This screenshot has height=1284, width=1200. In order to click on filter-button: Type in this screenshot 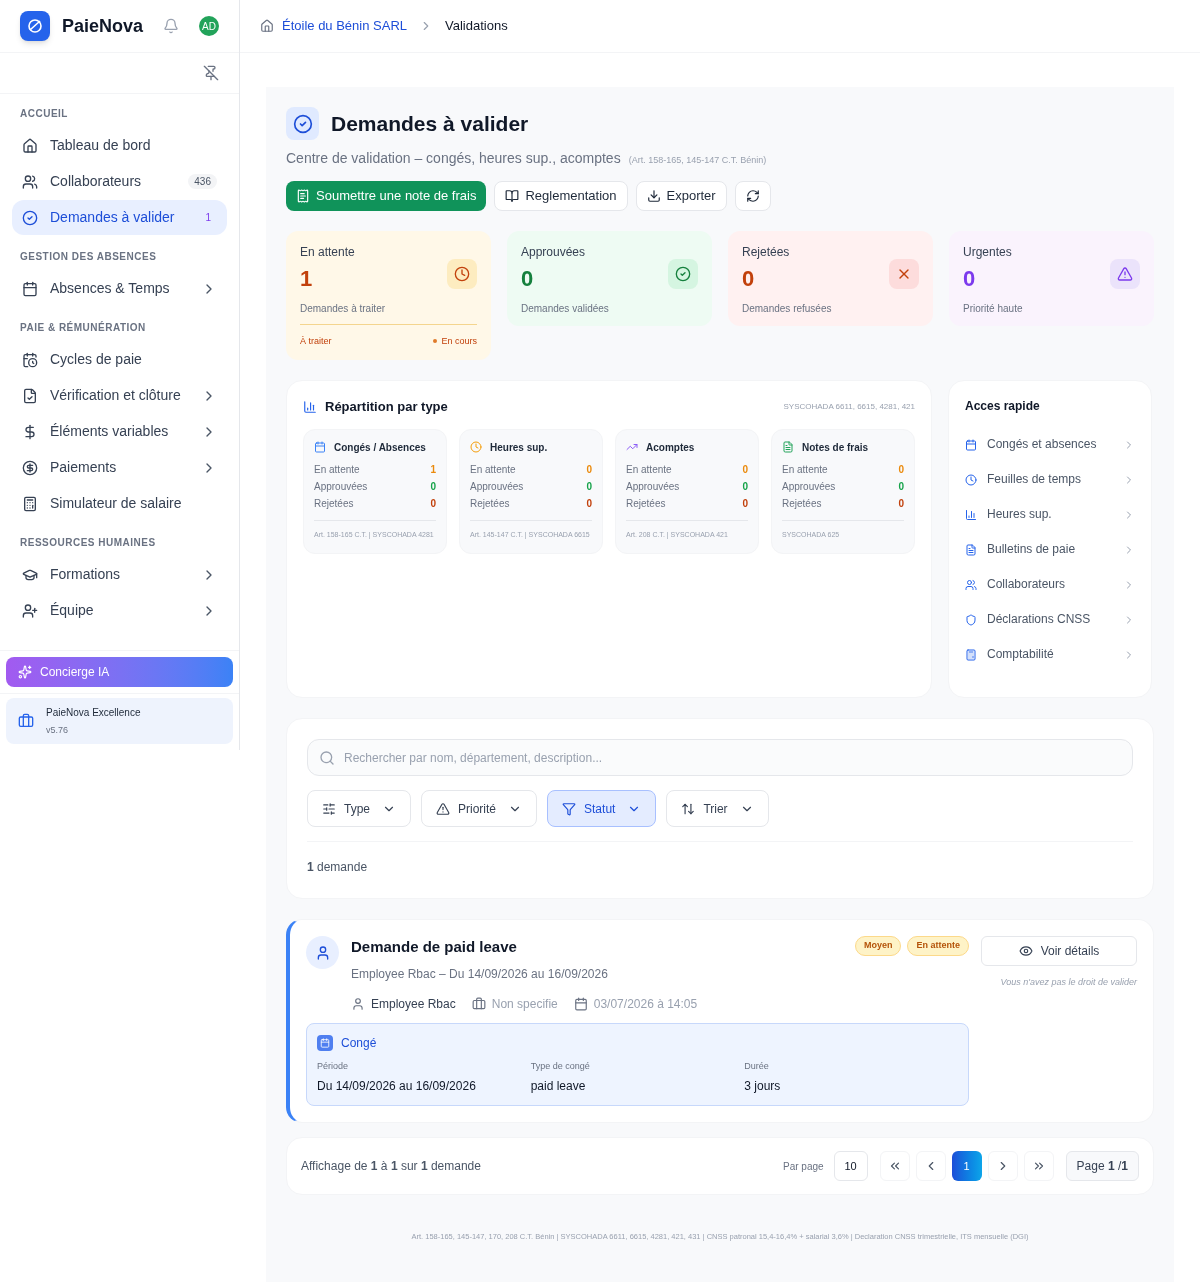, I will do `click(359, 808)`.